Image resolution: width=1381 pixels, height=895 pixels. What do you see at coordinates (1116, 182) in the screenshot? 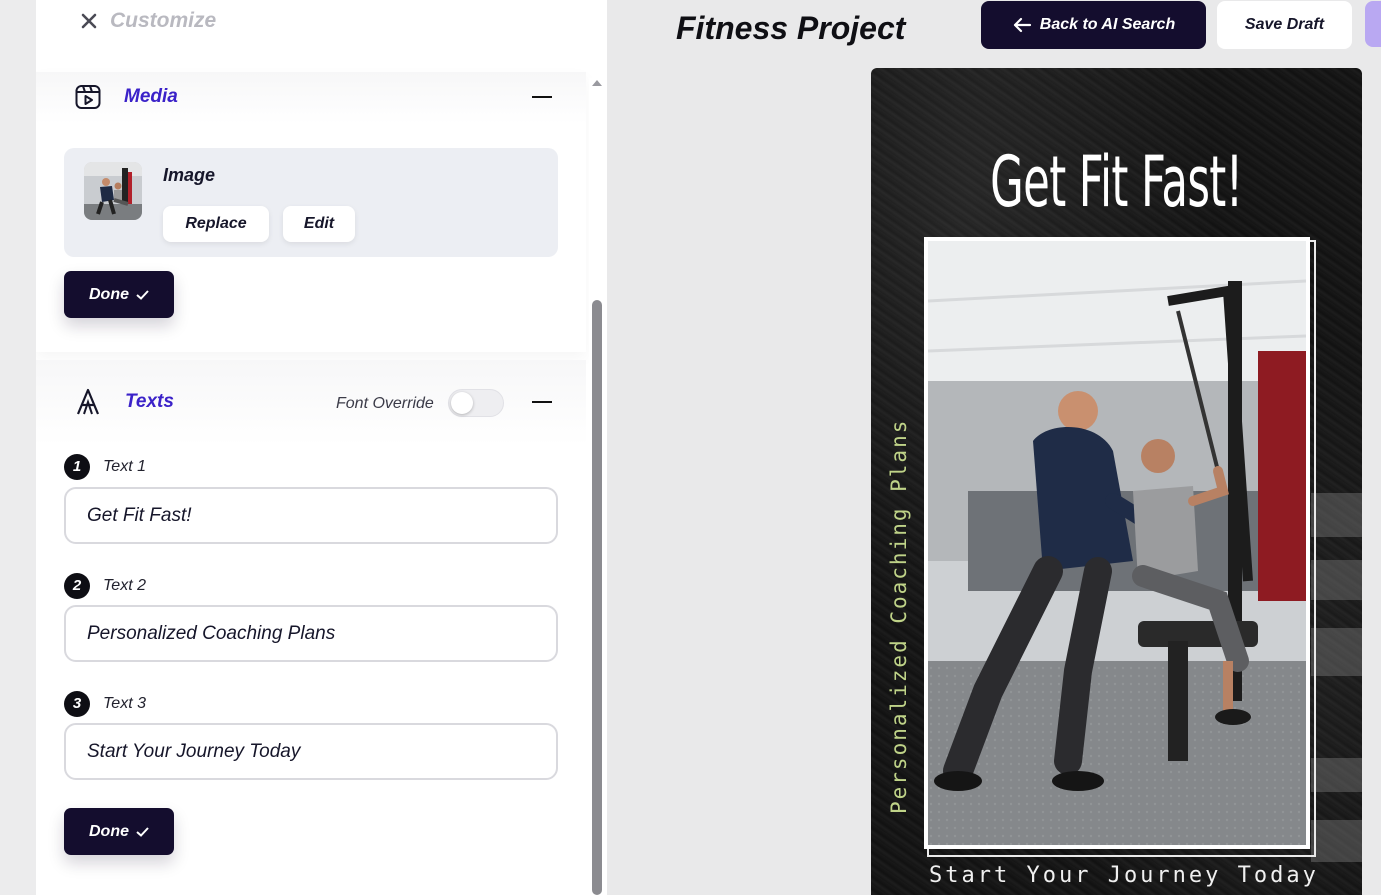
I see `poster-headline: Get Fit Fast!` at bounding box center [1116, 182].